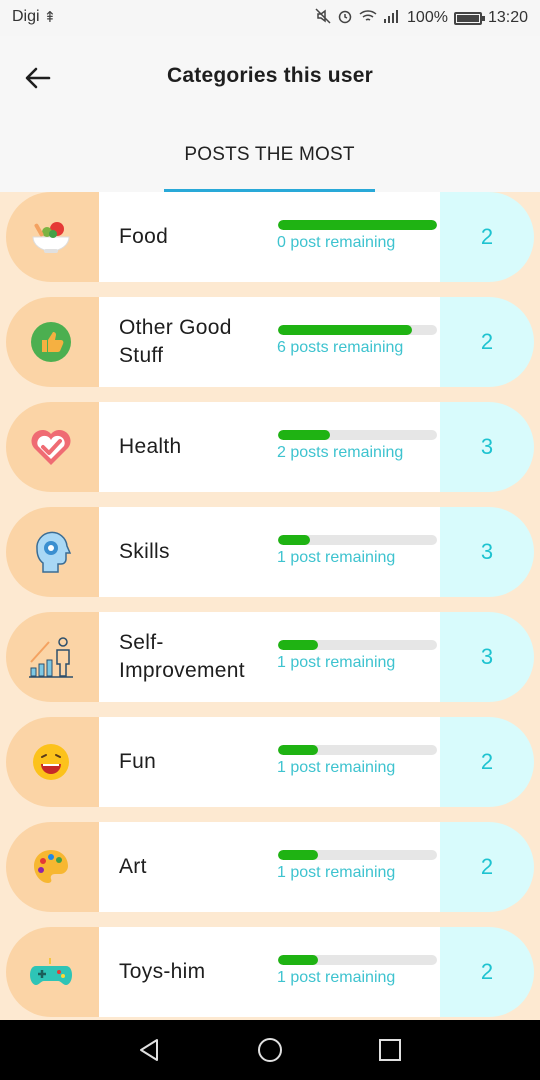  I want to click on carrier-name: Digi, so click(26, 16).